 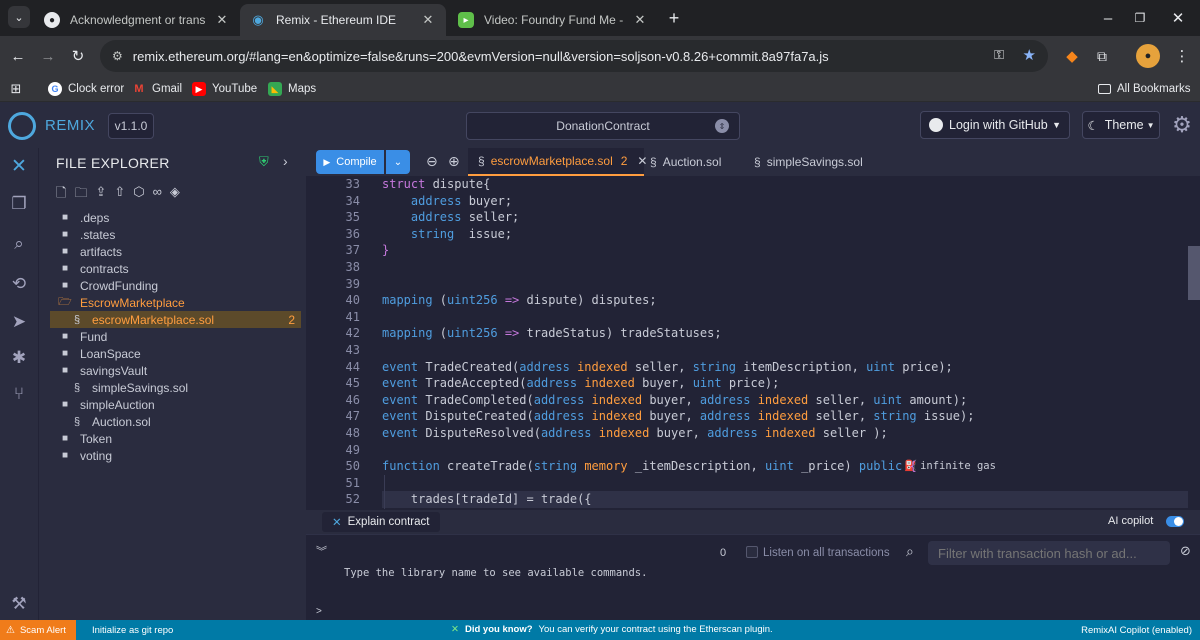 What do you see at coordinates (119, 195) in the screenshot?
I see `upload-folder-icon: ⇧` at bounding box center [119, 195].